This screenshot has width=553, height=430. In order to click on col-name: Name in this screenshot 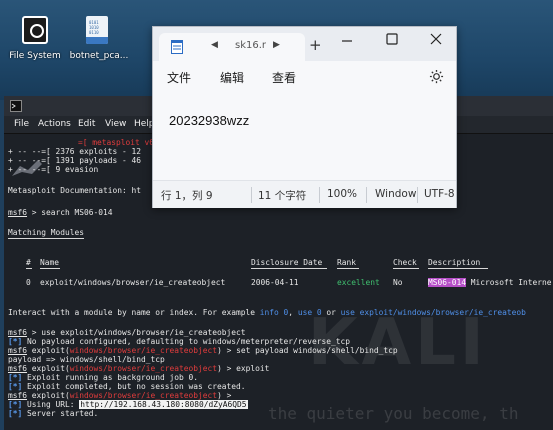, I will do `click(50, 262)`.